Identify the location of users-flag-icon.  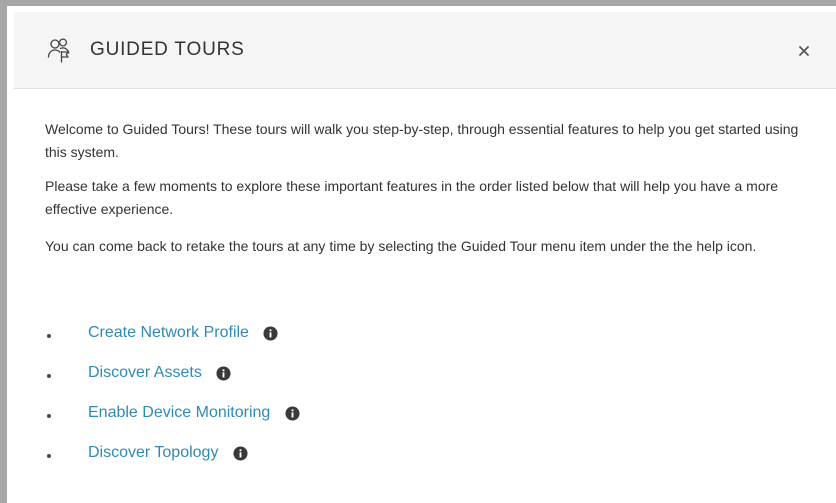
(58, 50).